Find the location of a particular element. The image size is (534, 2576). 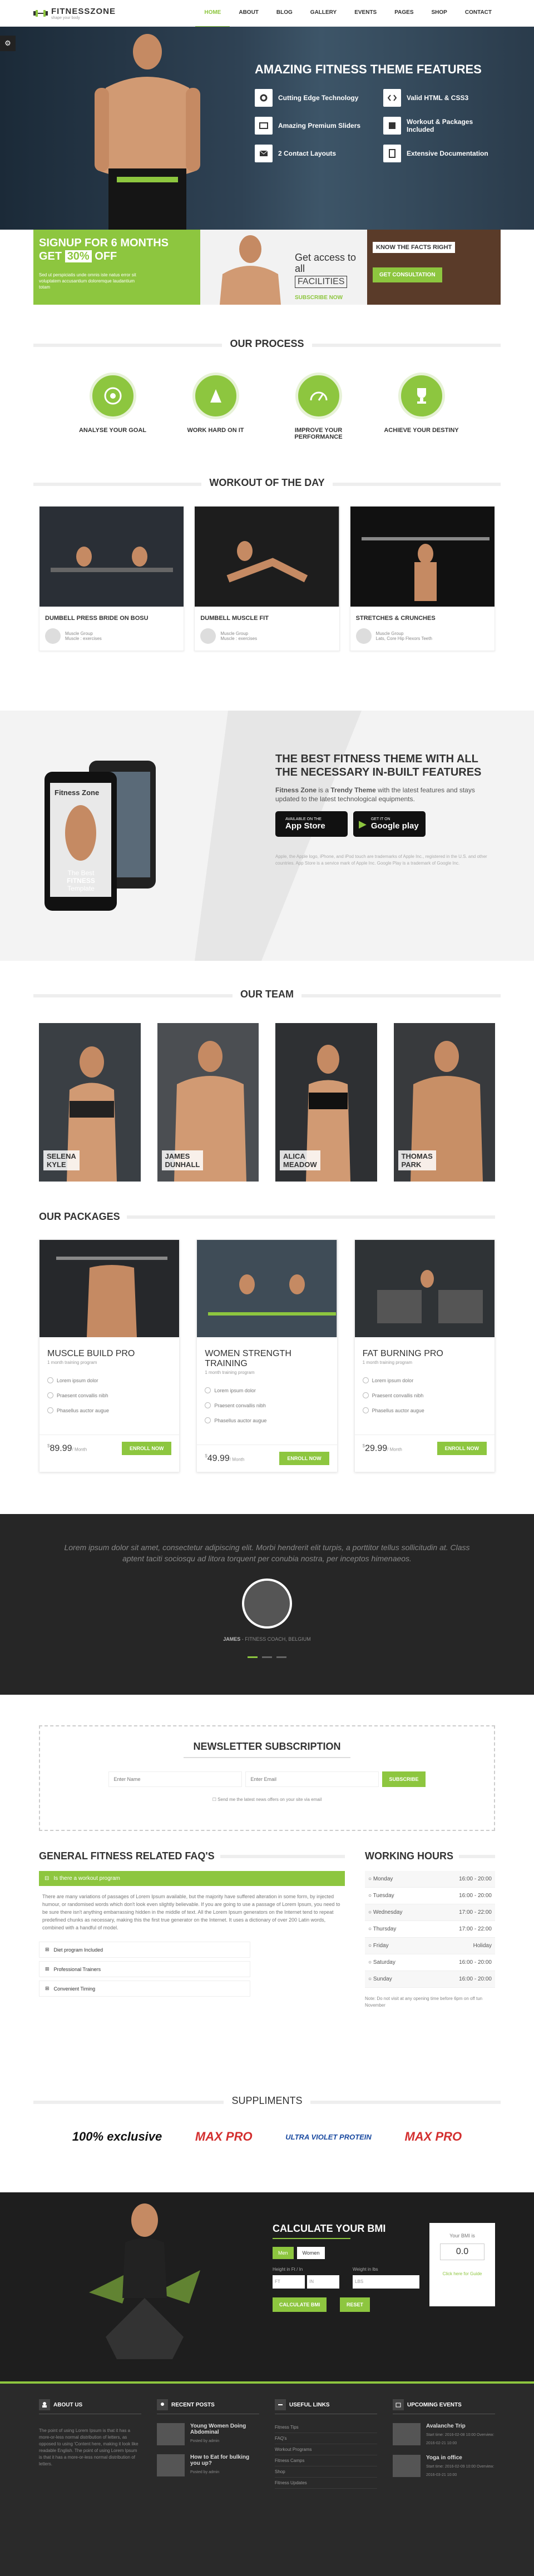

name-input is located at coordinates (175, 1779).